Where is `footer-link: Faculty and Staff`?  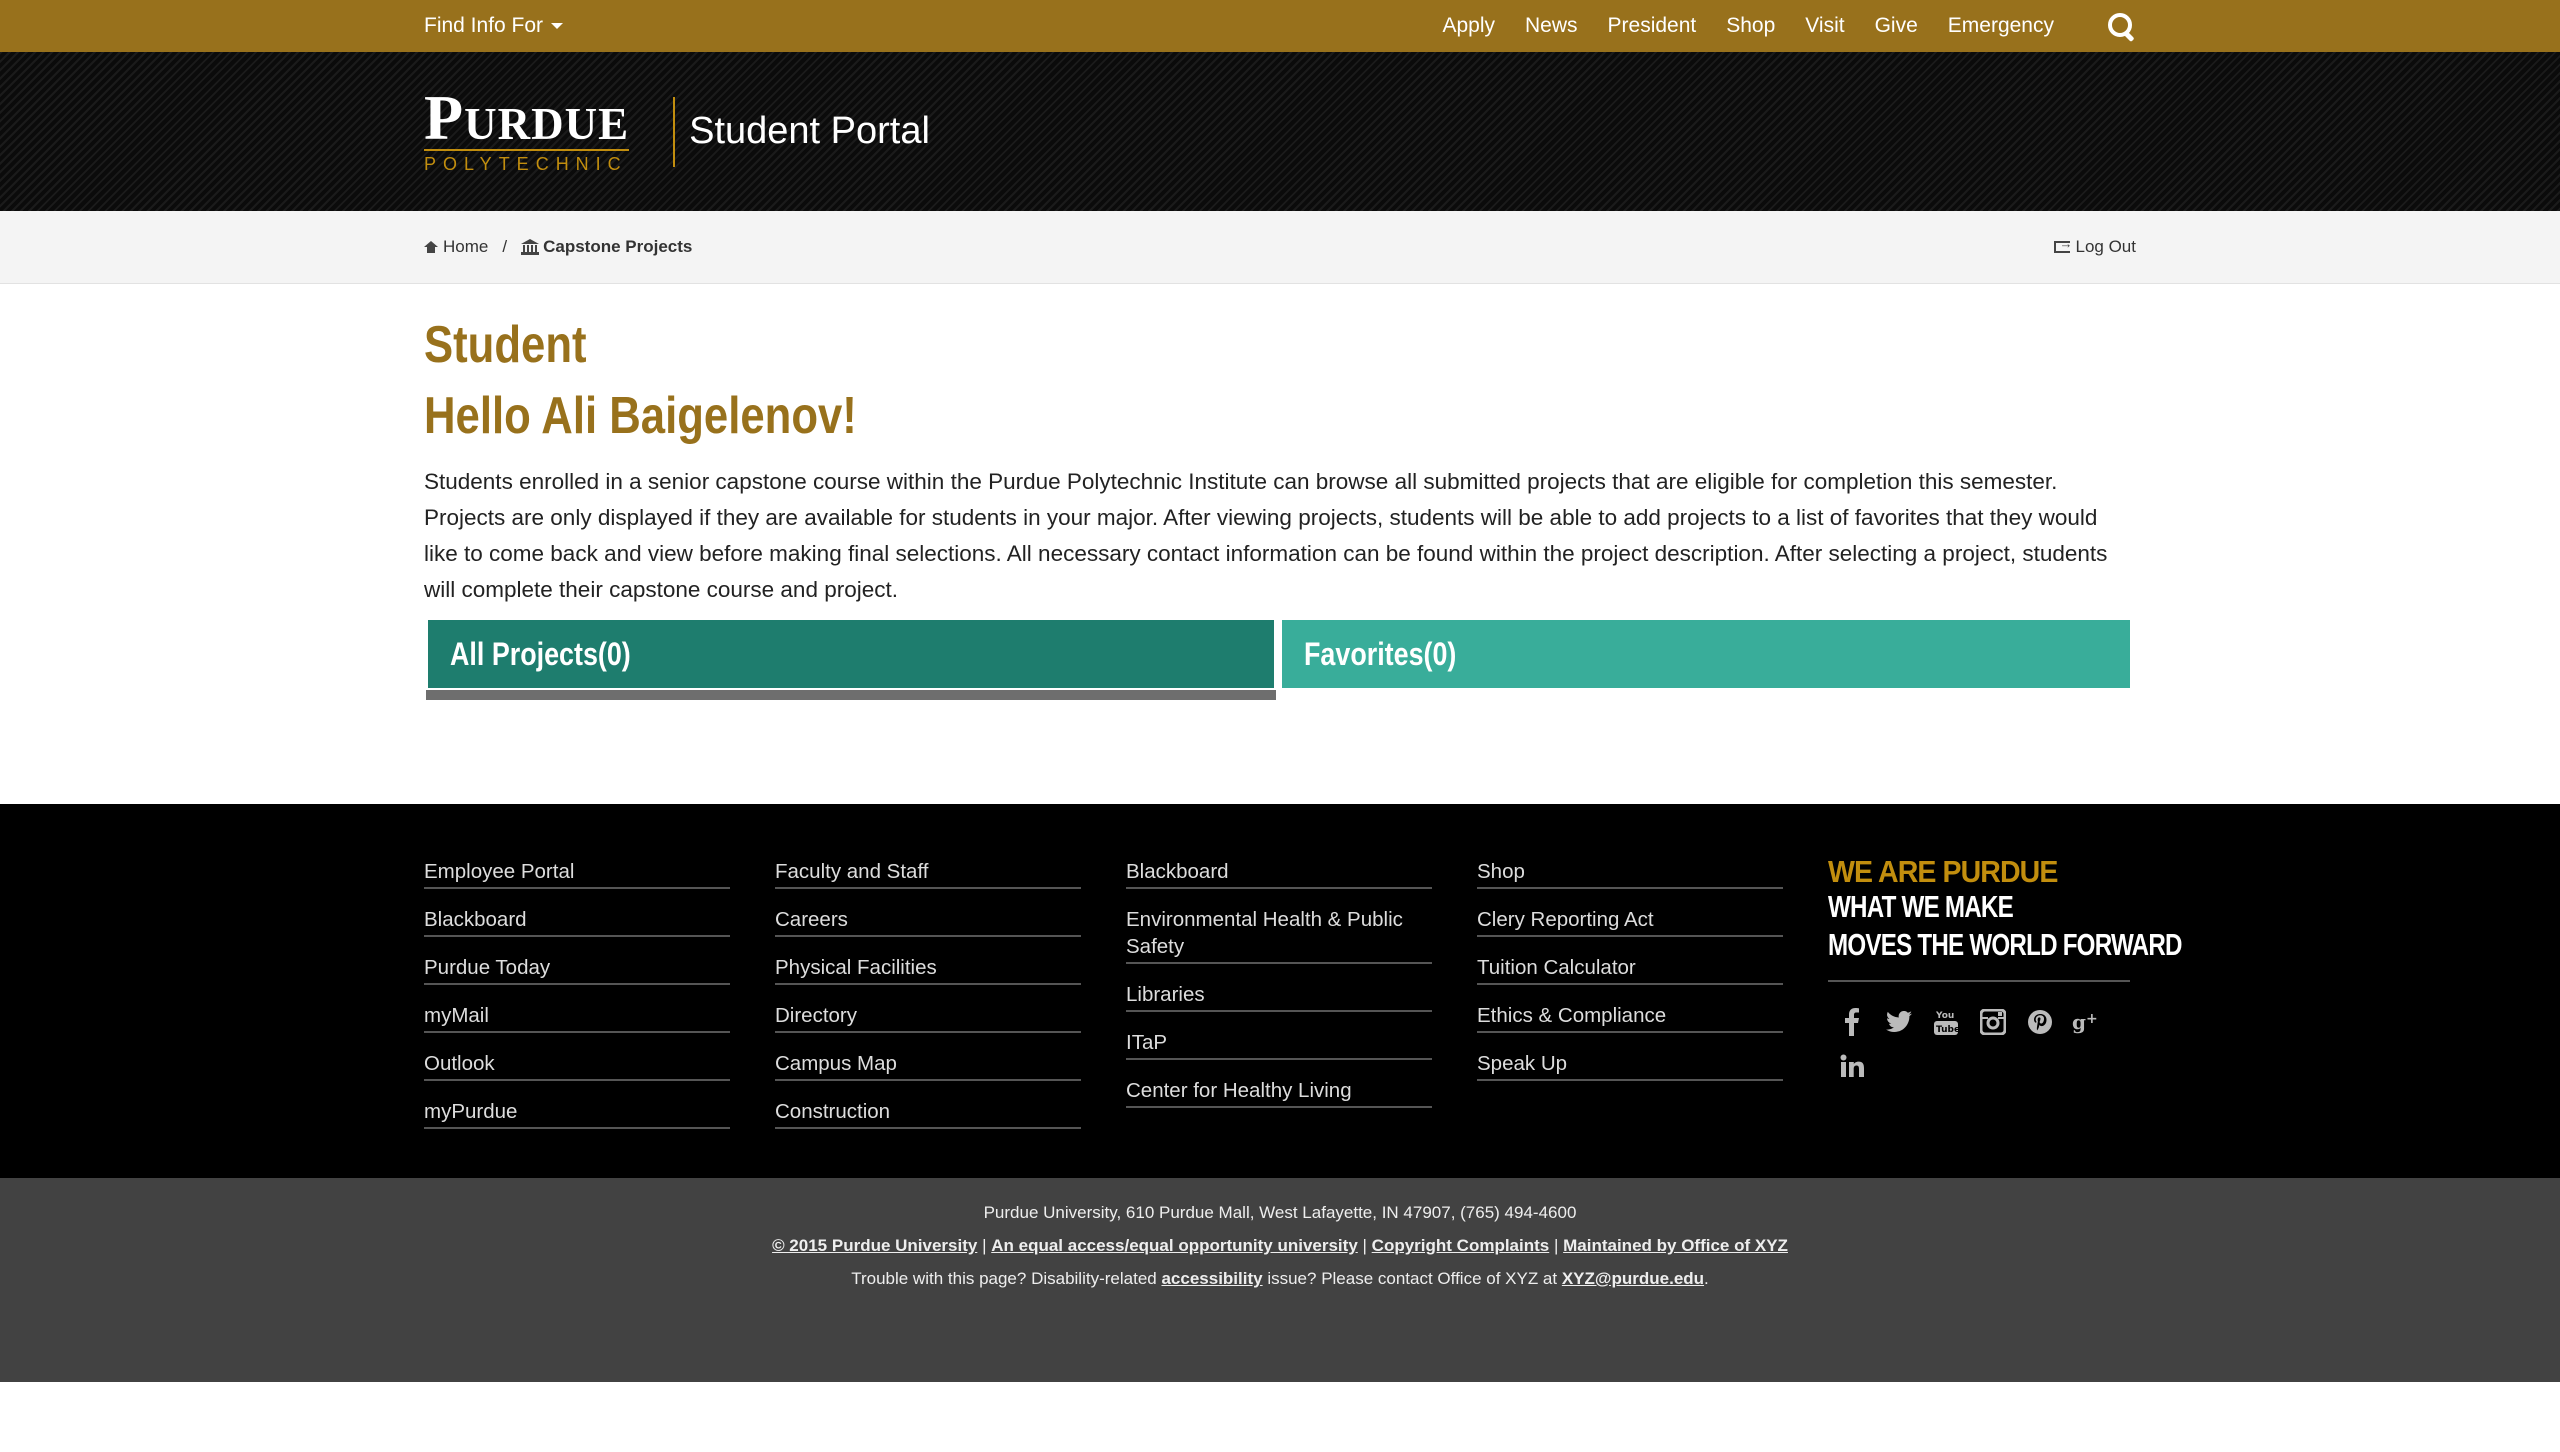 footer-link: Faculty and Staff is located at coordinates (928, 872).